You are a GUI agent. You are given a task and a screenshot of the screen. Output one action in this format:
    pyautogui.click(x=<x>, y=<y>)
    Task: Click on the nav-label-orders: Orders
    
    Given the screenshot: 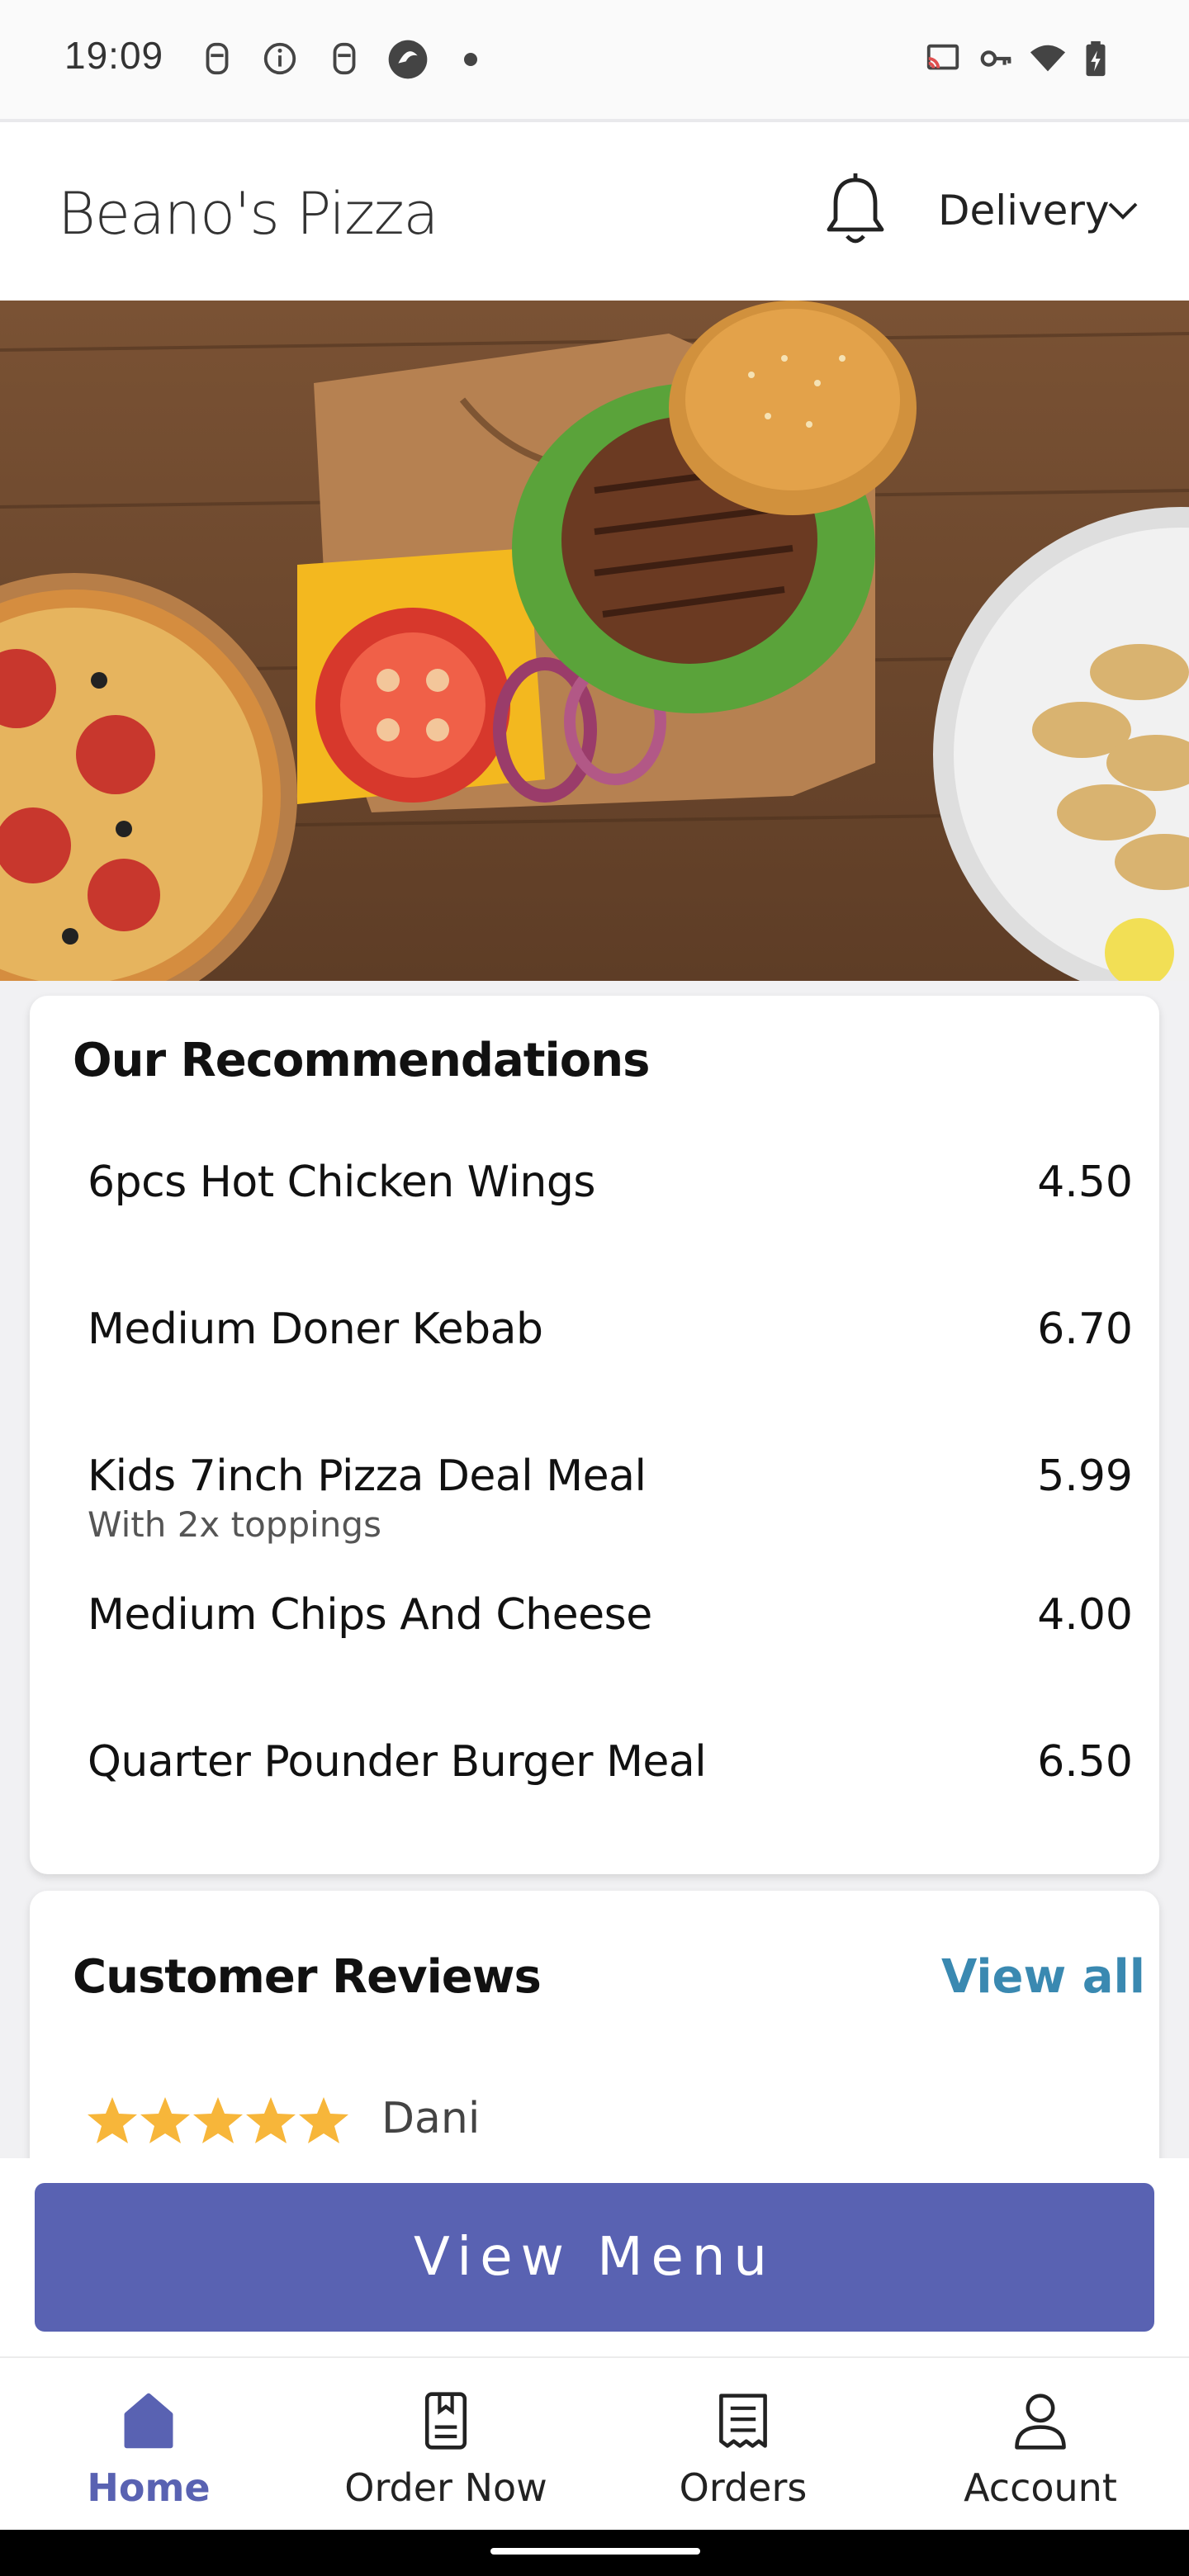 What is the action you would take?
    pyautogui.click(x=743, y=2487)
    